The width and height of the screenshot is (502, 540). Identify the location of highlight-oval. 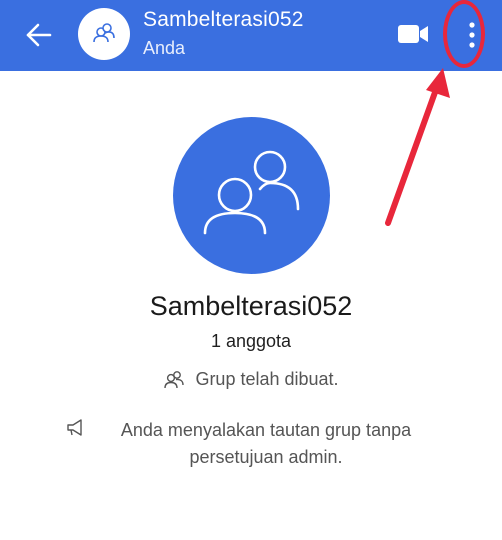
(464, 34).